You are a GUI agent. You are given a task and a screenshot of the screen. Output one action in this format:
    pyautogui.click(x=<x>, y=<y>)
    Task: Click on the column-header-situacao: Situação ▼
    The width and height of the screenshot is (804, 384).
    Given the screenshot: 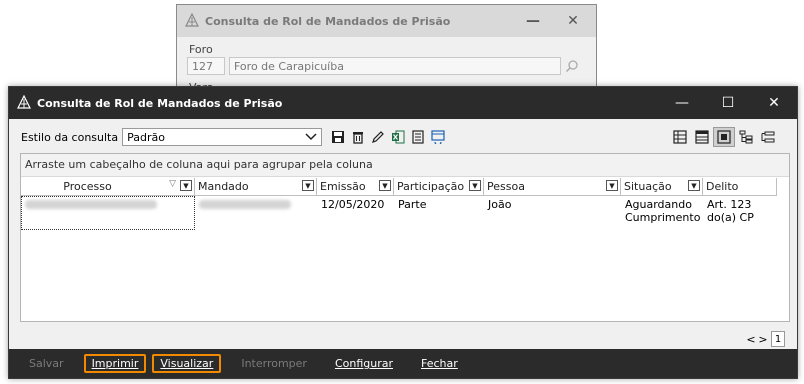 What is the action you would take?
    pyautogui.click(x=662, y=186)
    